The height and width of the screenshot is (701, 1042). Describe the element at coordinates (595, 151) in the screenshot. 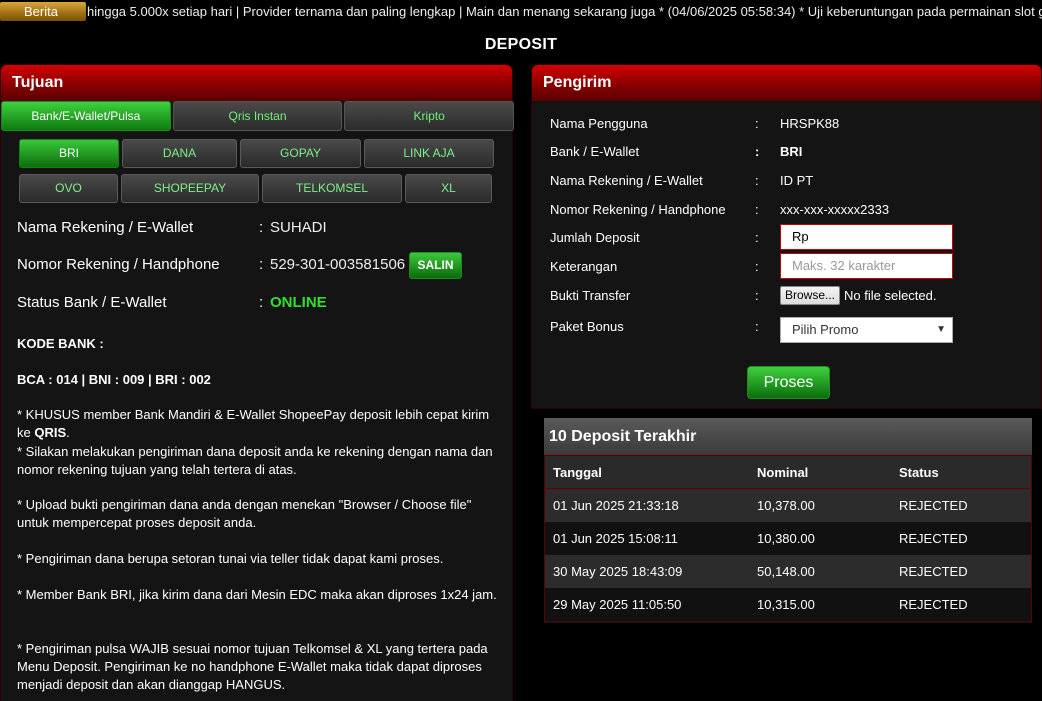

I see `sender-bank-label: Bank / E-Wallet` at that location.